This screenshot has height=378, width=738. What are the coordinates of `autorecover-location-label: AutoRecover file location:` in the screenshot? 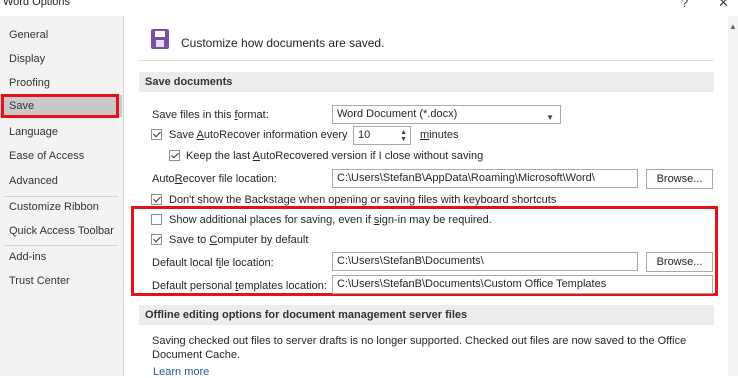 It's located at (214, 179).